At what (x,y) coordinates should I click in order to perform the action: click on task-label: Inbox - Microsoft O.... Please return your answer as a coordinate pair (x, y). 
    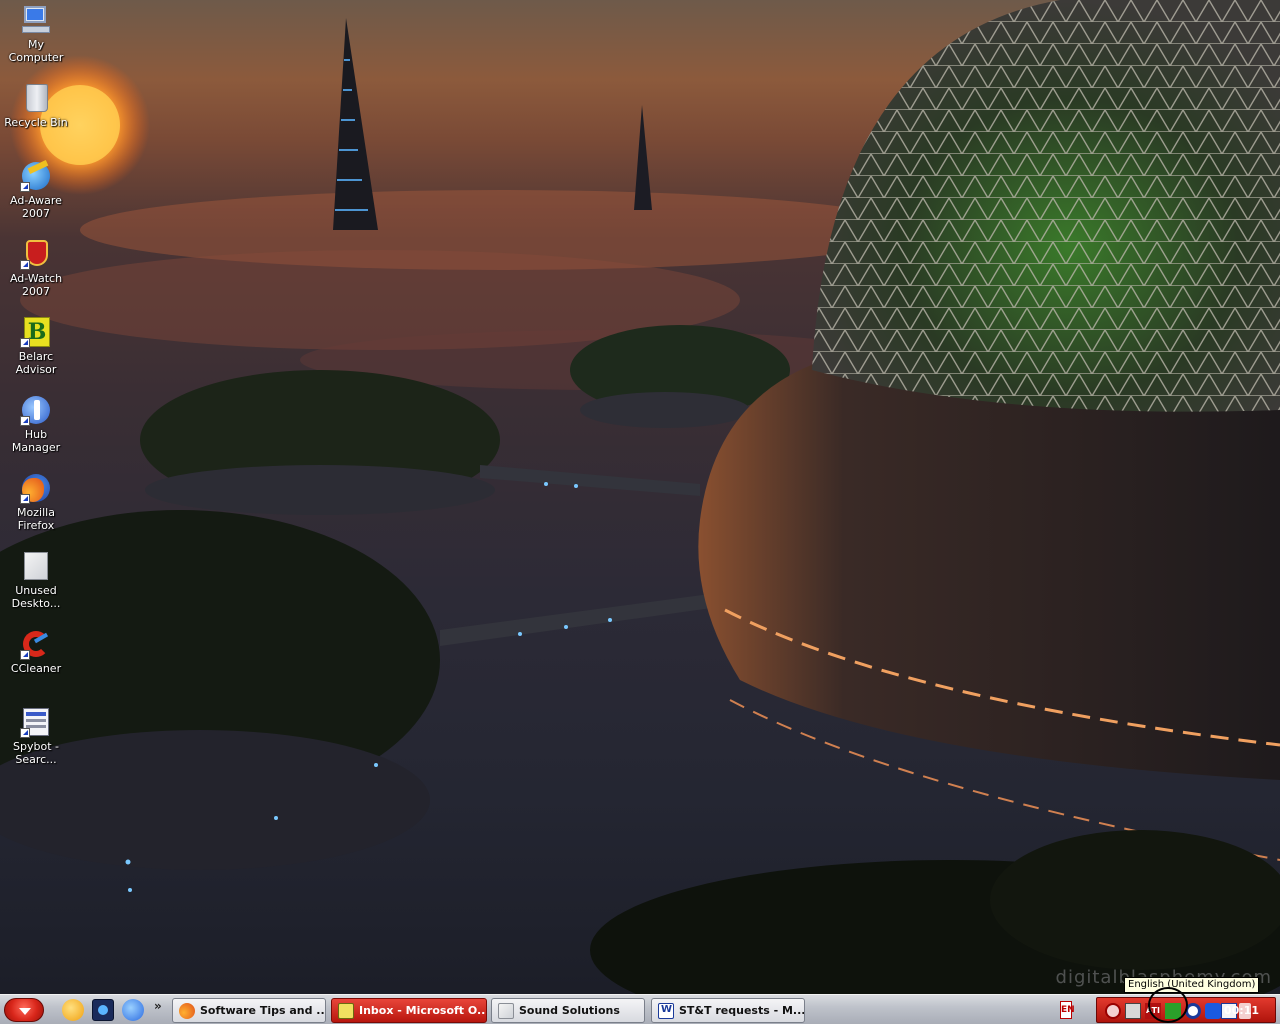
    Looking at the image, I should click on (423, 1010).